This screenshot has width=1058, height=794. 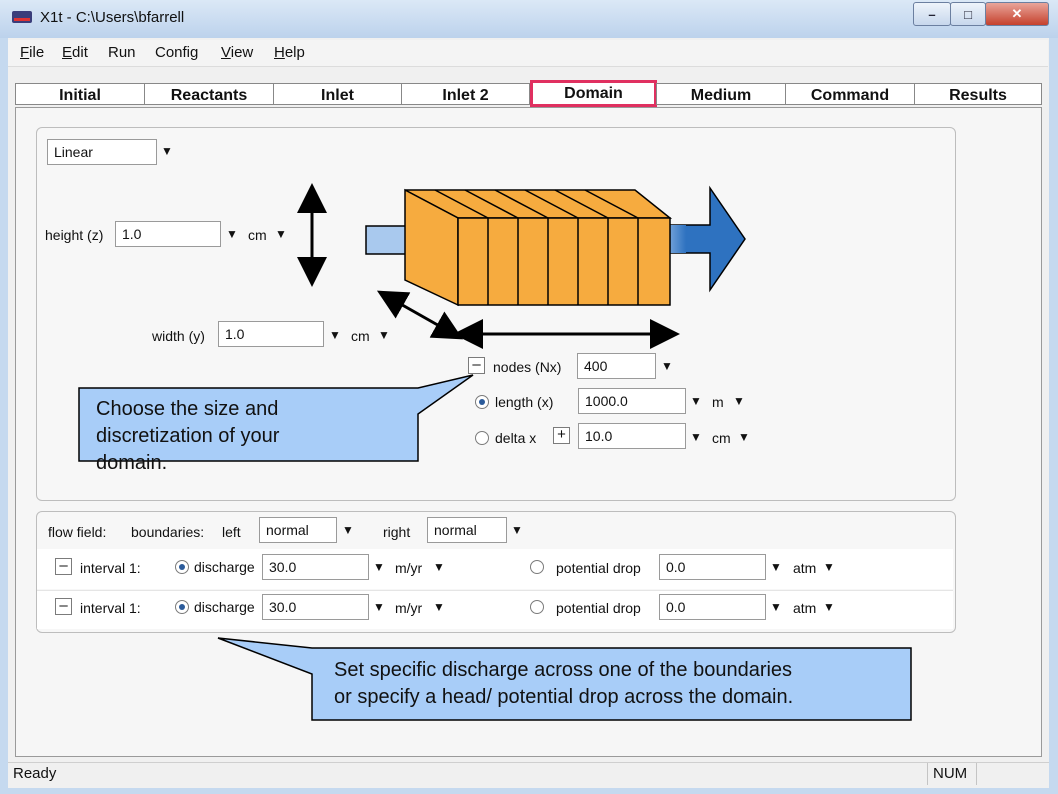 I want to click on width-input: 1.0, so click(x=271, y=334).